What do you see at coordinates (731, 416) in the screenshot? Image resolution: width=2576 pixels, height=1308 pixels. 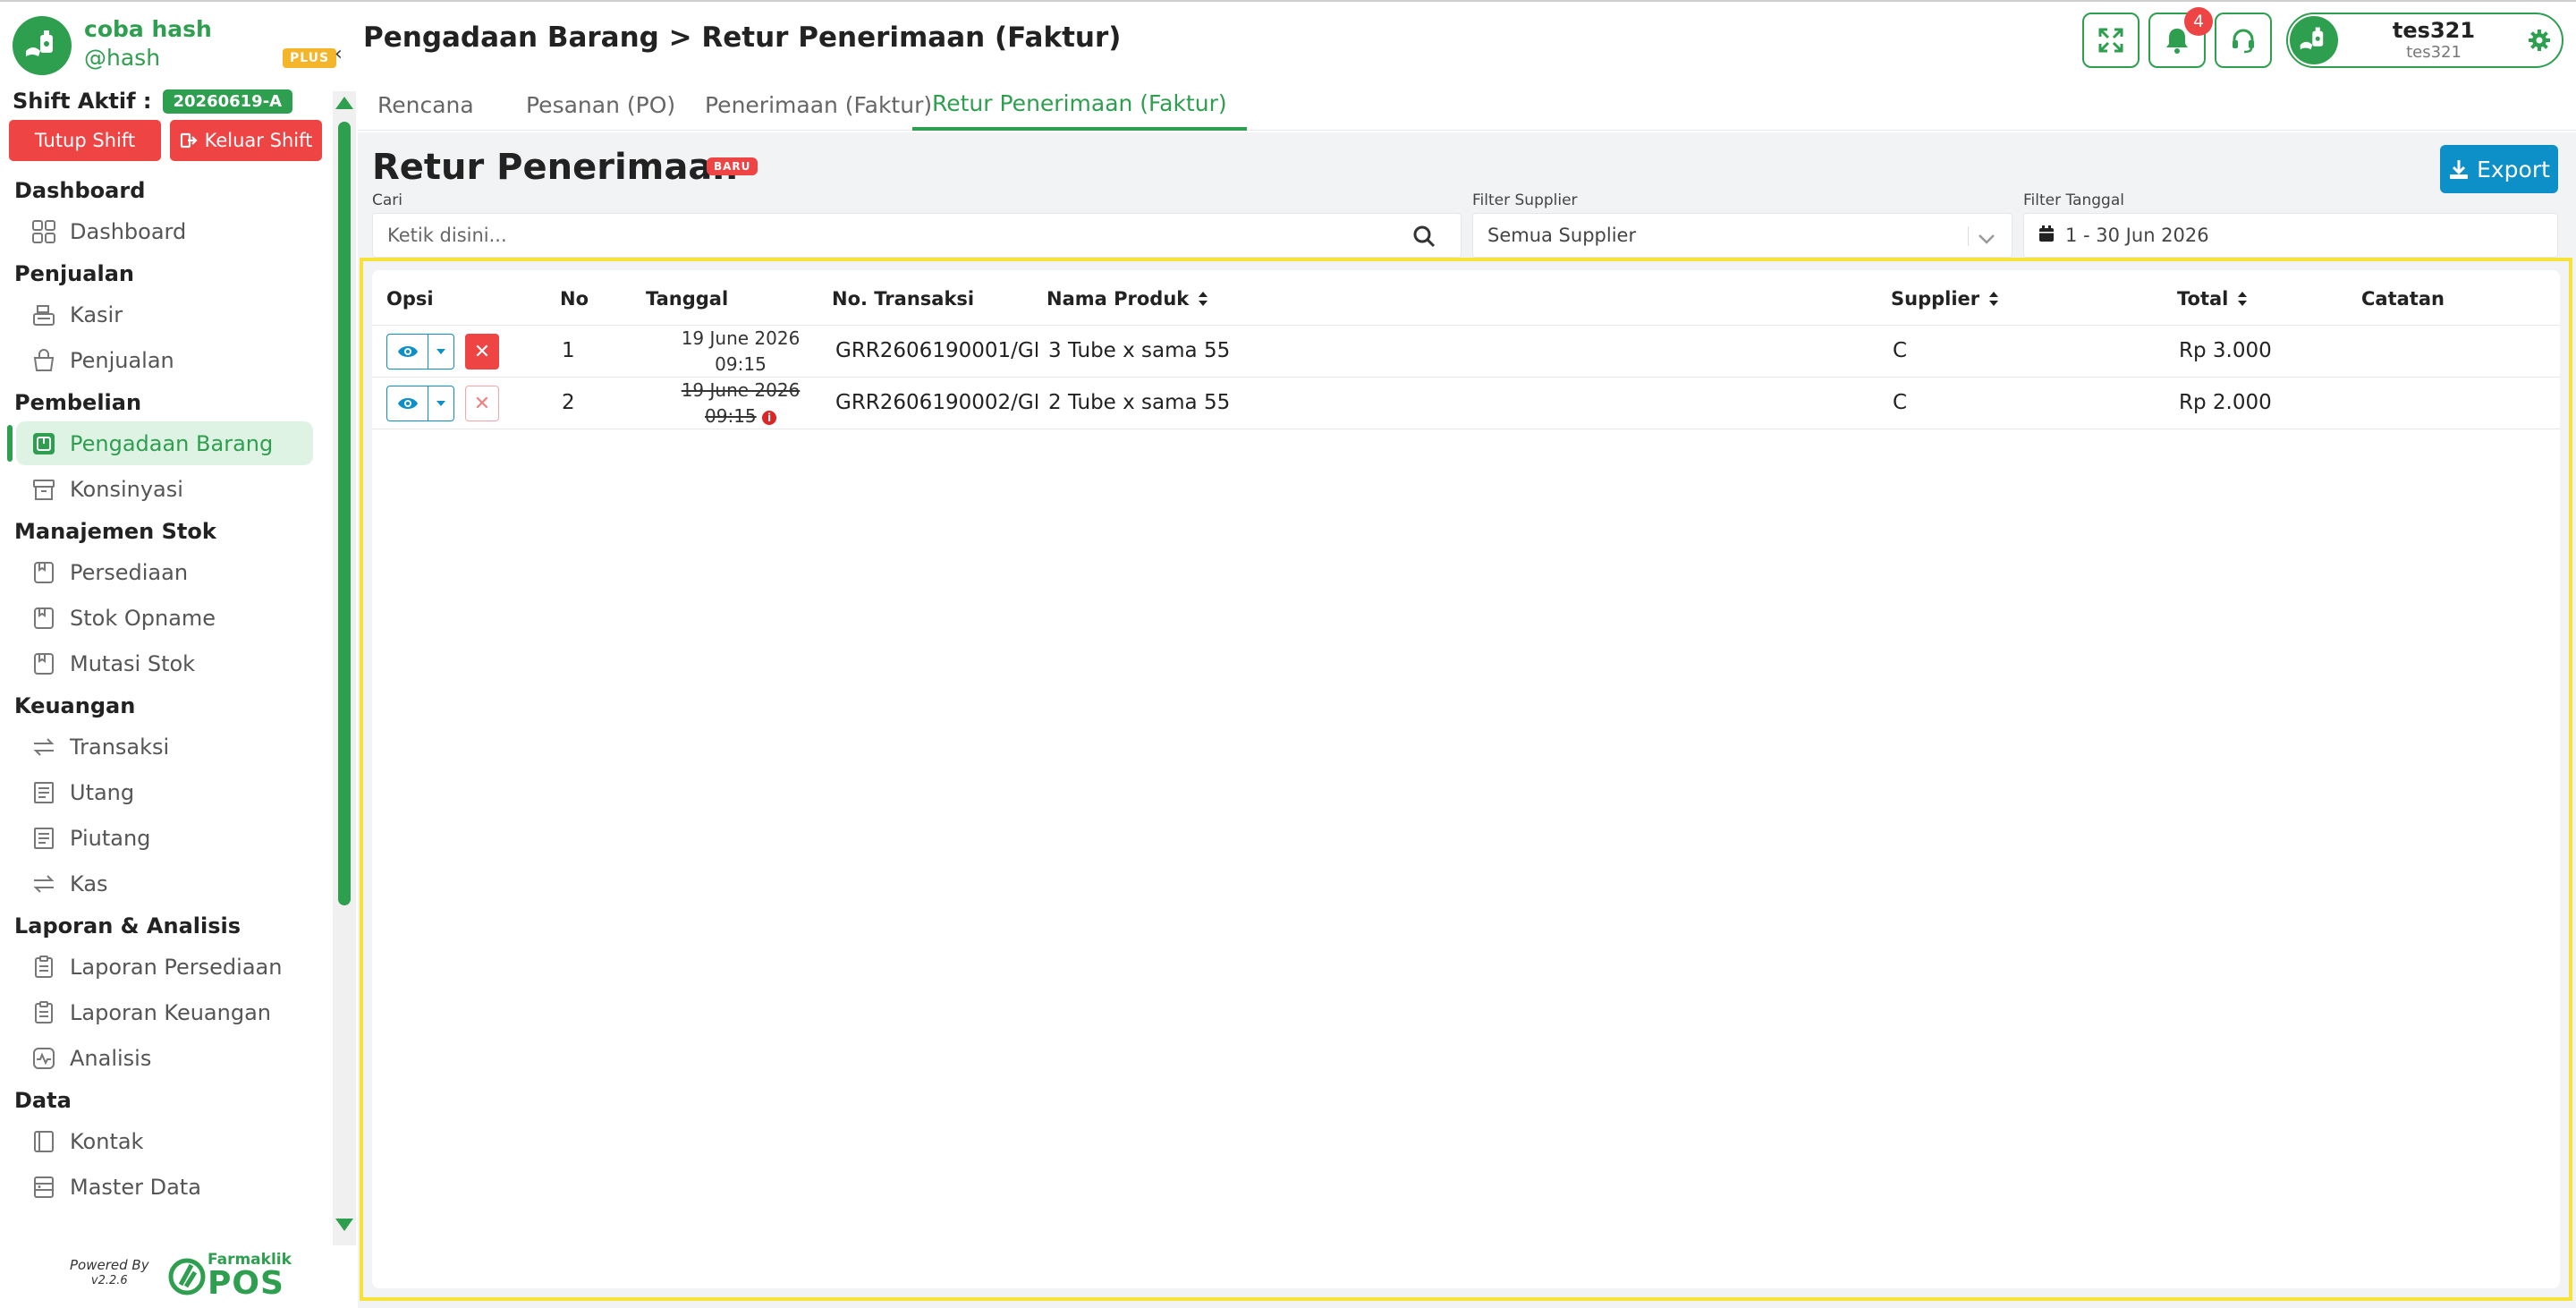 I see `cell-time-cancelled: 09:15` at bounding box center [731, 416].